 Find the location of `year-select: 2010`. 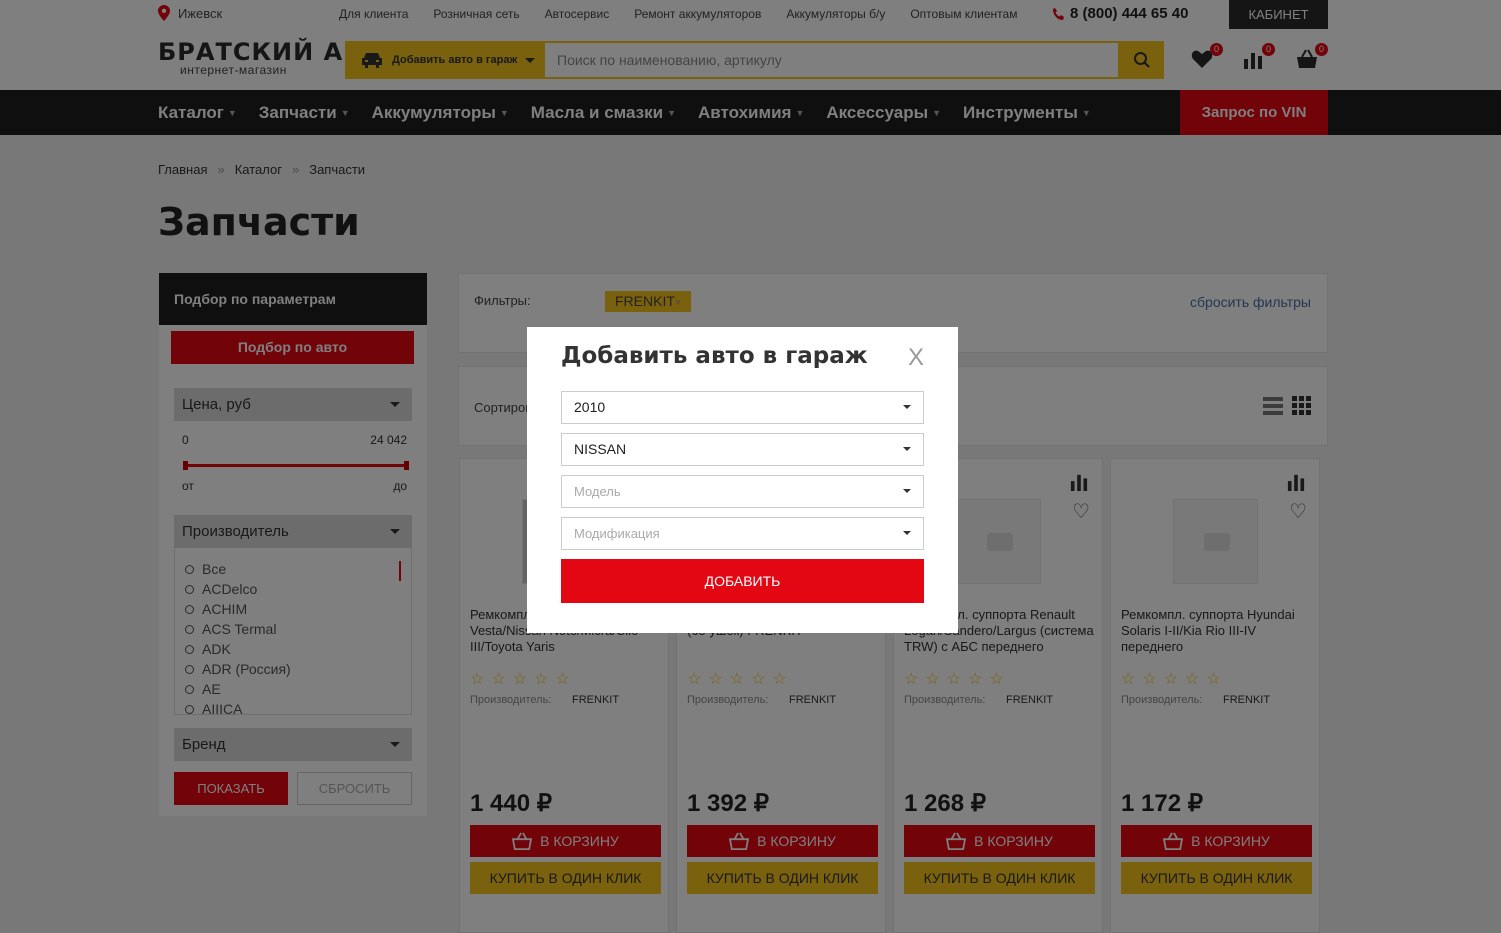

year-select: 2010 is located at coordinates (742, 407).